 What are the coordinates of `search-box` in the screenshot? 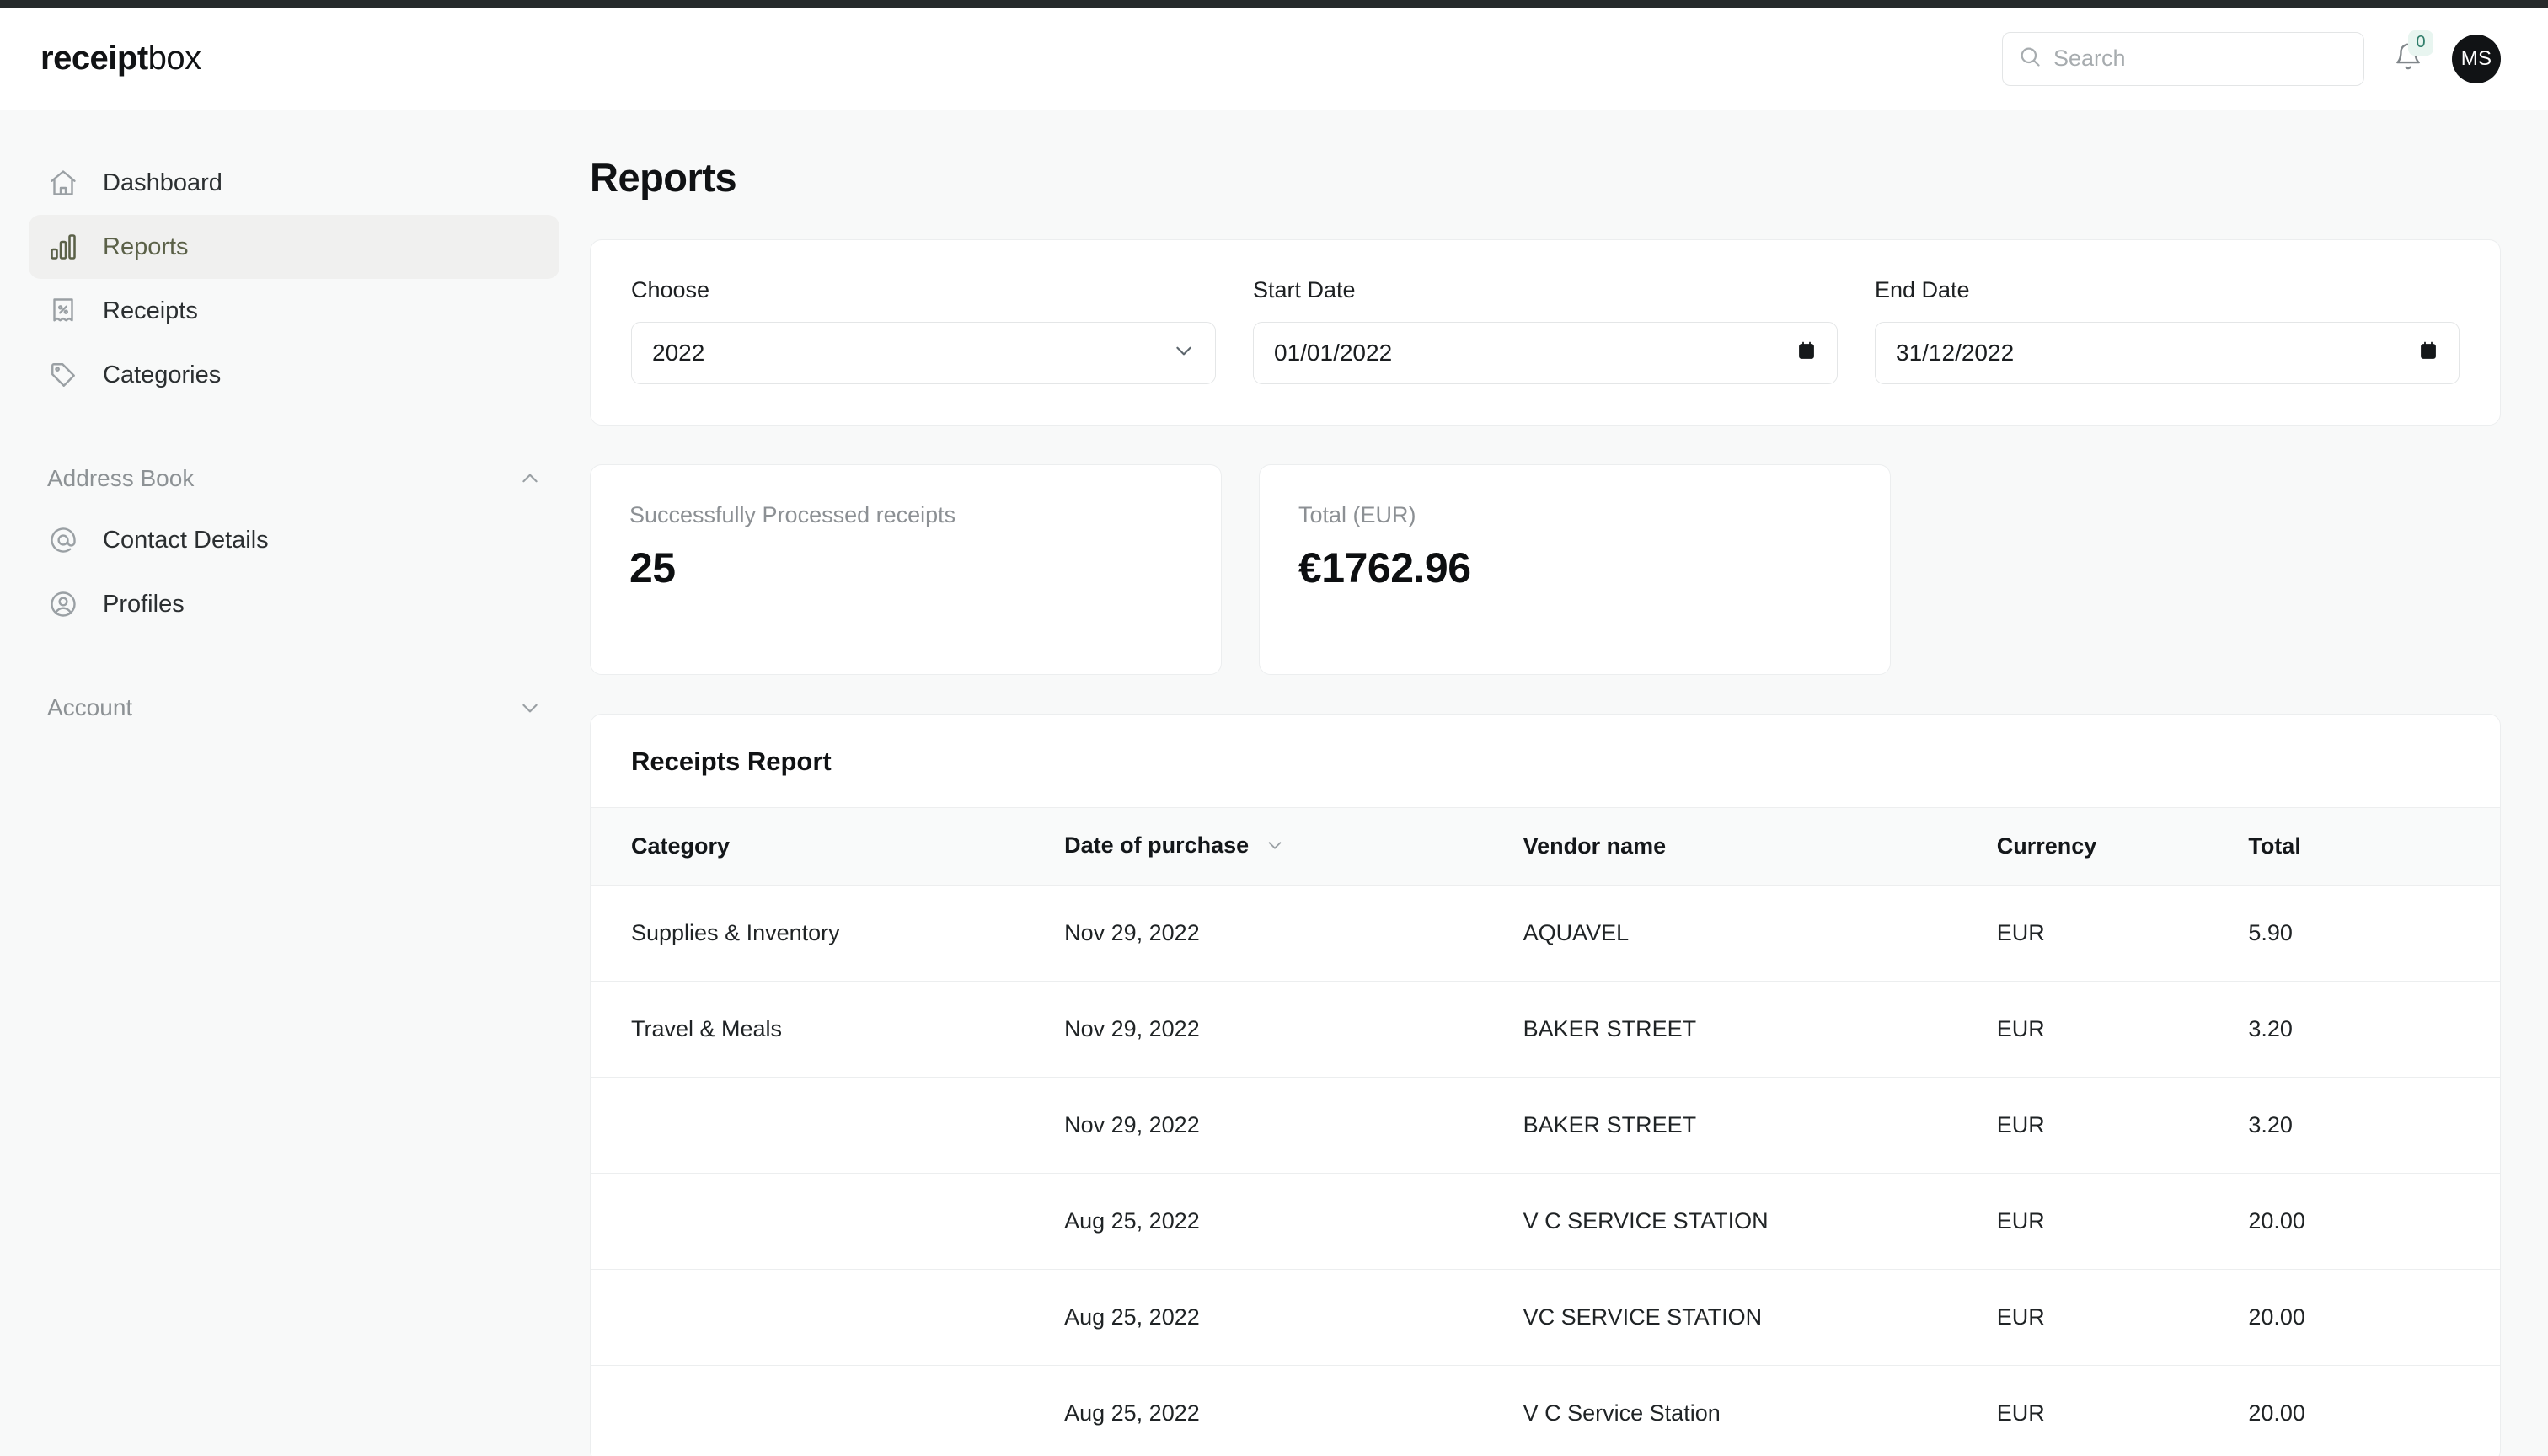 It's located at (2183, 58).